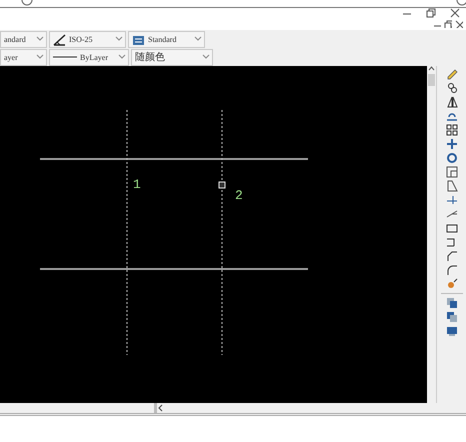  I want to click on monitor-icon, so click(452, 331).